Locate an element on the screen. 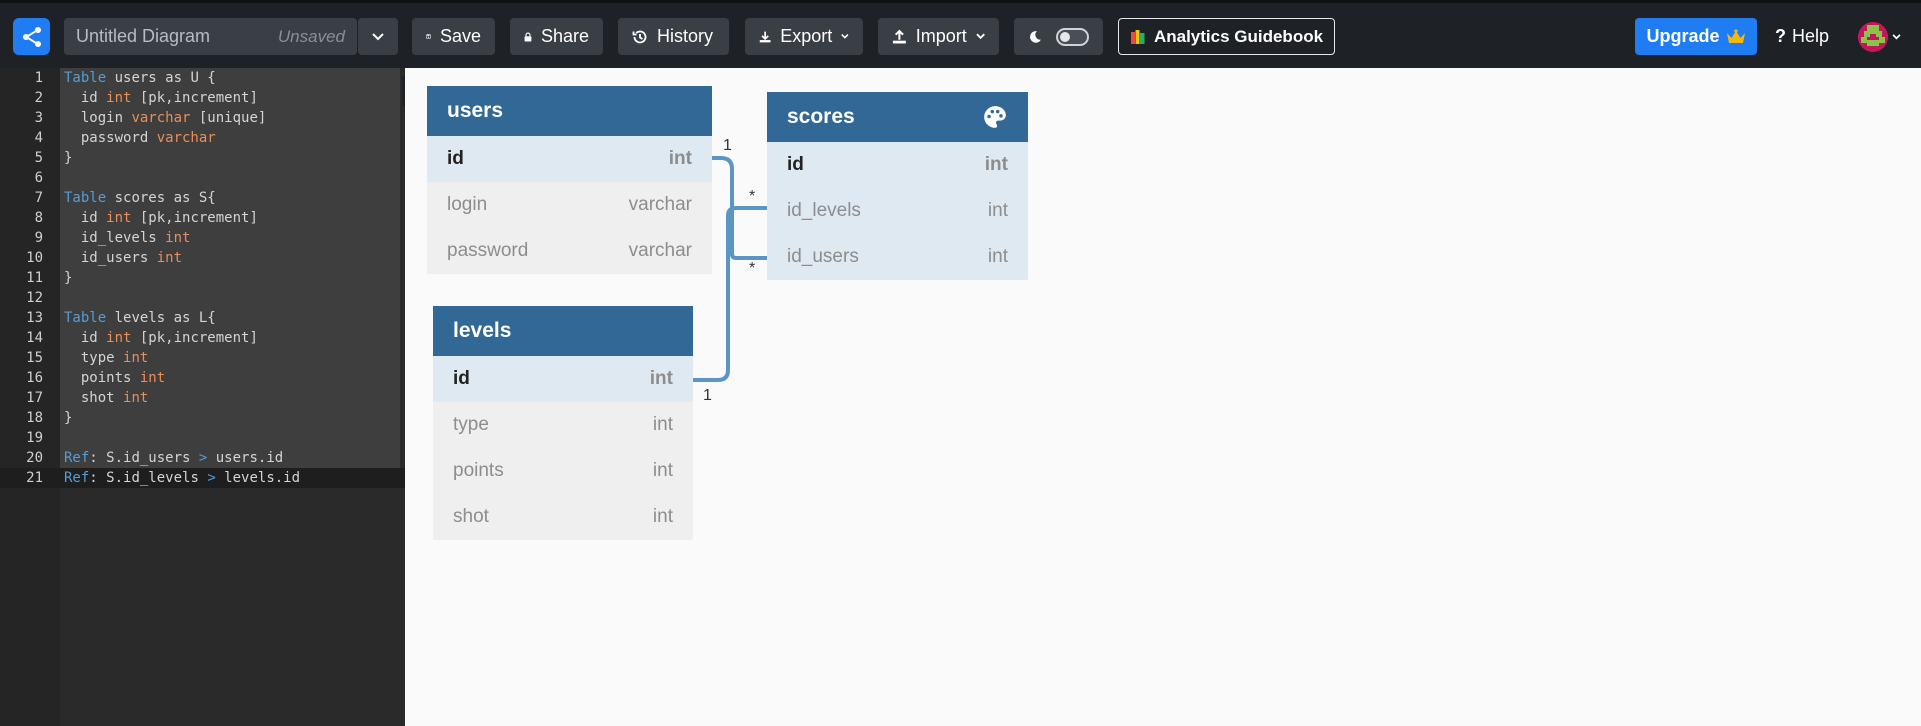  table-header: levels is located at coordinates (563, 331).